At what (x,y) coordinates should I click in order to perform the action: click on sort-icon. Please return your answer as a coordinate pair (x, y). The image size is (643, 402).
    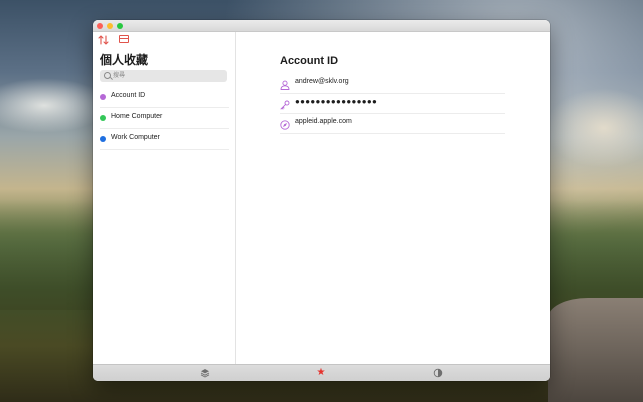
    Looking at the image, I should click on (104, 40).